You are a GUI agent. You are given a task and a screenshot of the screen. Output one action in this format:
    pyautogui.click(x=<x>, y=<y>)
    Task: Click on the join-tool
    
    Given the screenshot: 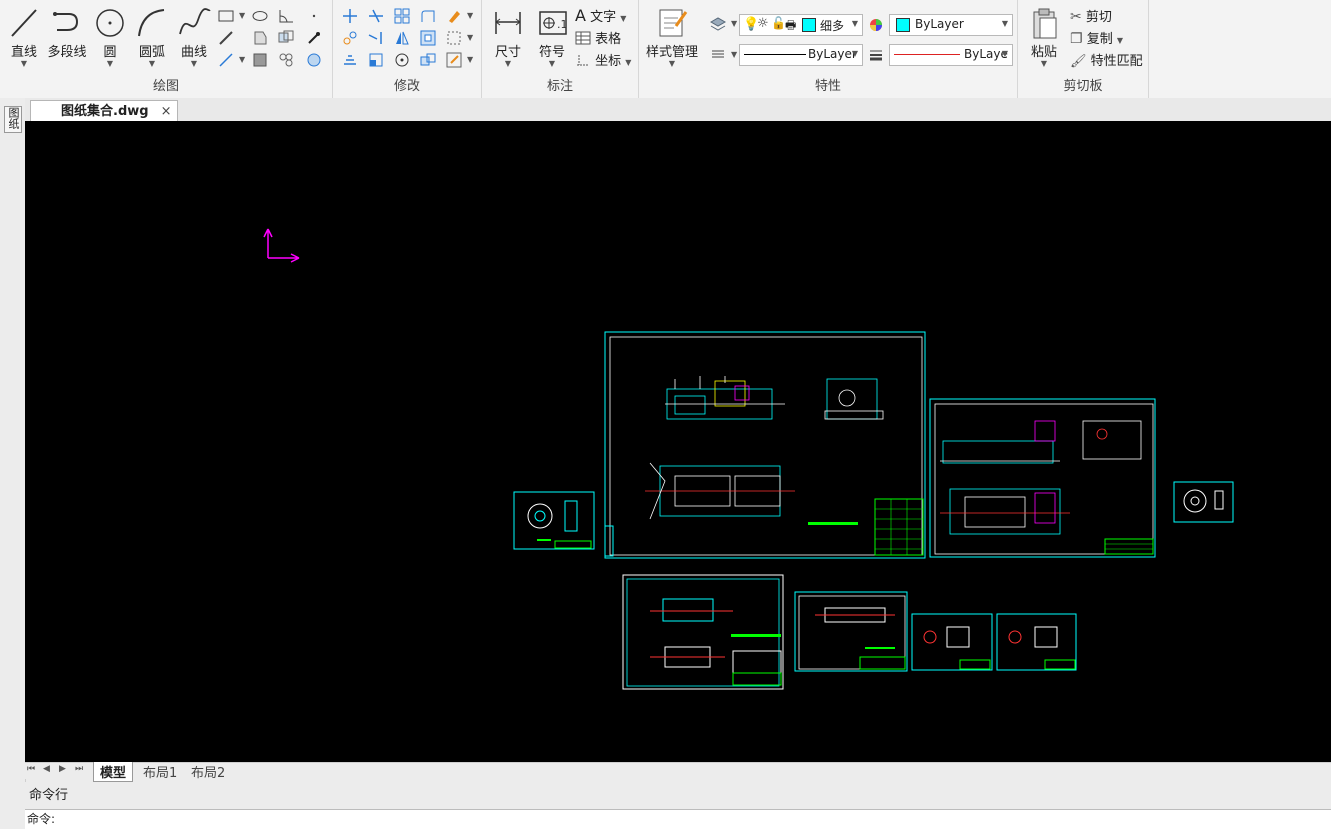 What is the action you would take?
    pyautogui.click(x=428, y=60)
    